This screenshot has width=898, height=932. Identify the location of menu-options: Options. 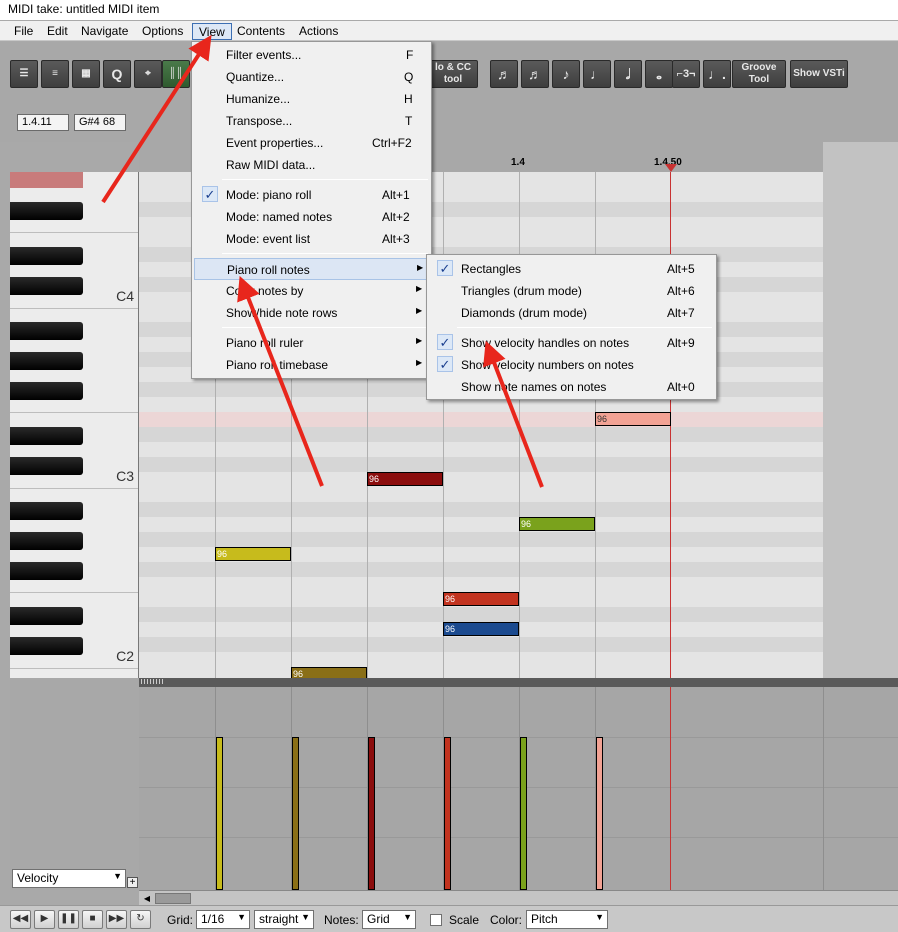
(162, 31).